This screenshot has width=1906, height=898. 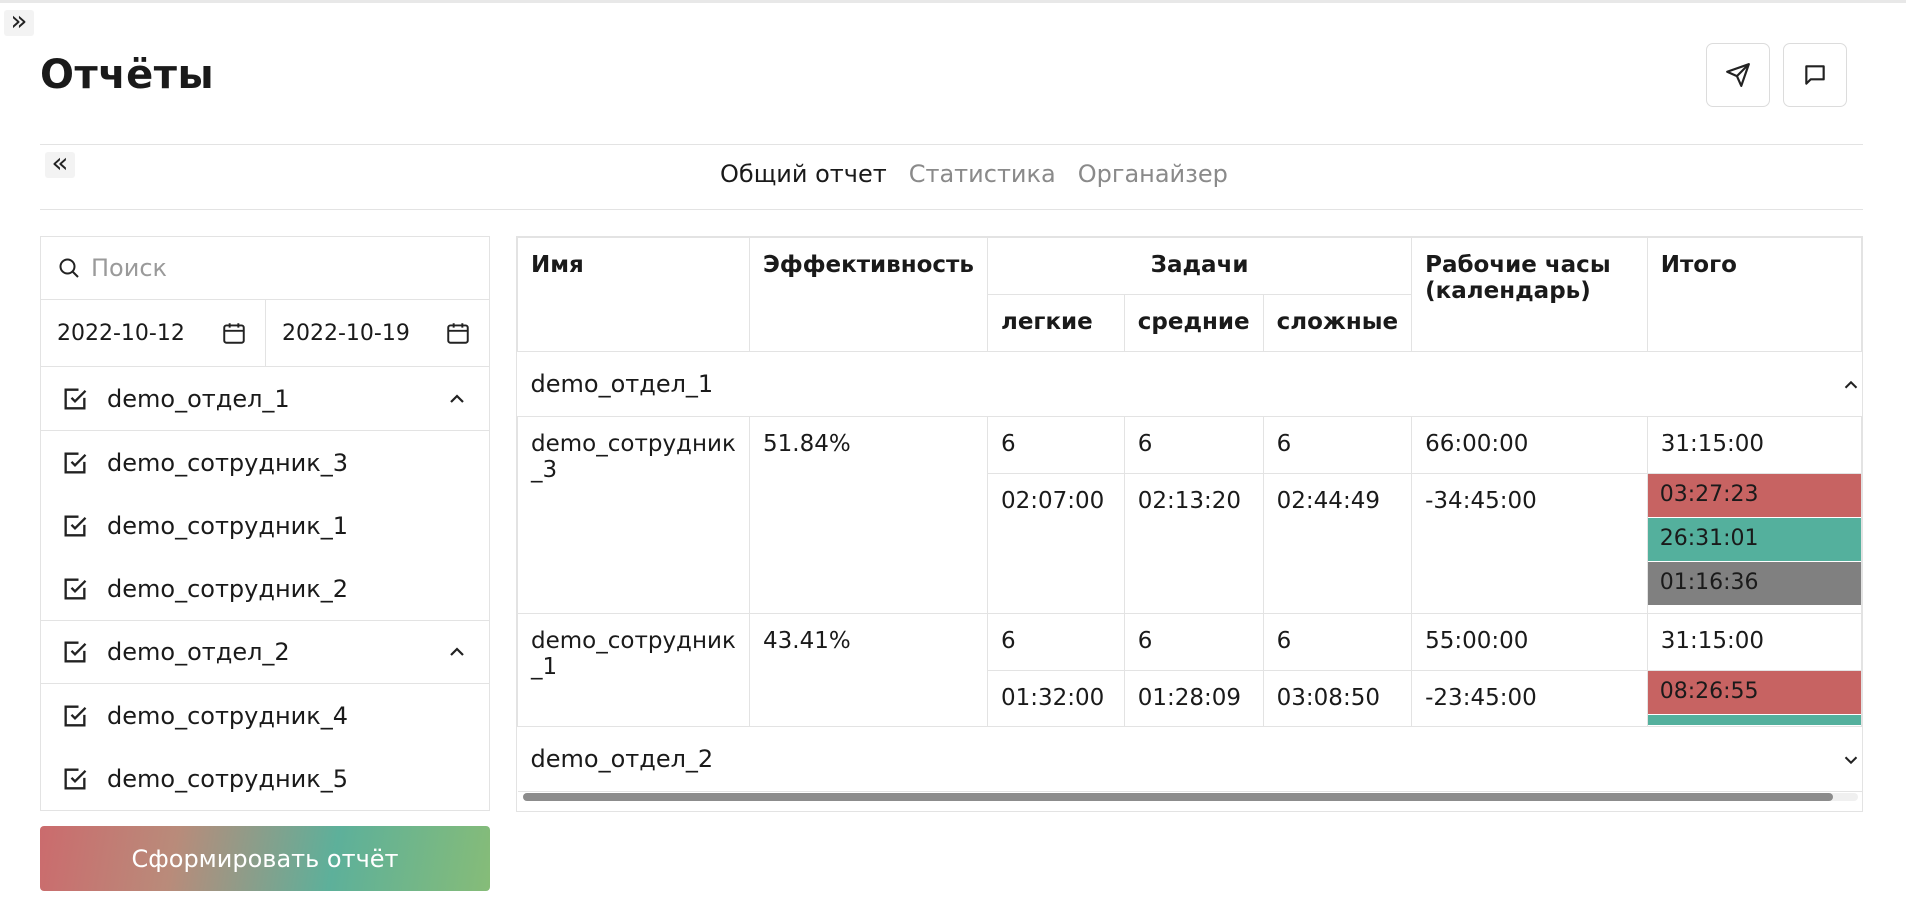 What do you see at coordinates (228, 715) in the screenshot?
I see `tree-label: demo_сотрудник_4` at bounding box center [228, 715].